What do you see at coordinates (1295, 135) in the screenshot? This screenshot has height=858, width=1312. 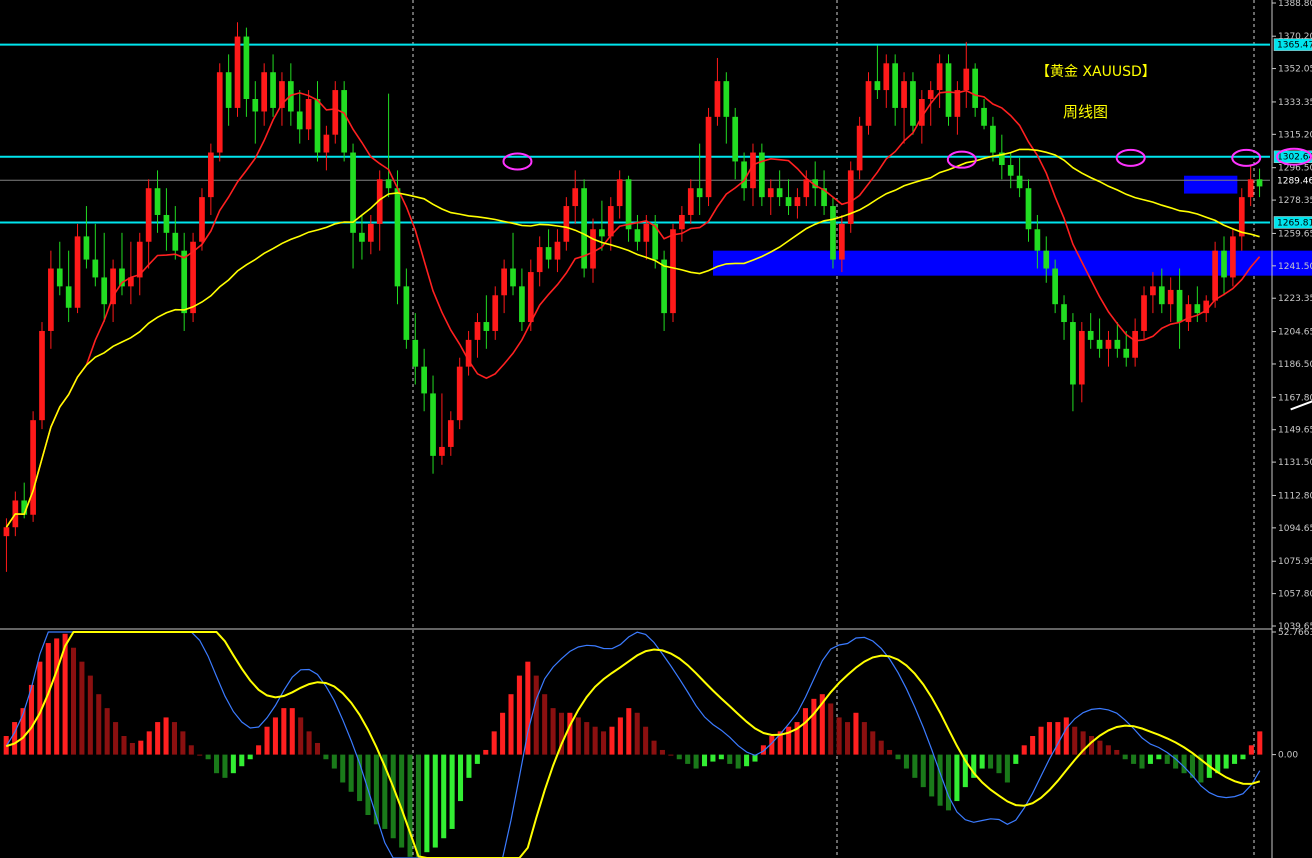 I see `price-axis-label: 1315.20` at bounding box center [1295, 135].